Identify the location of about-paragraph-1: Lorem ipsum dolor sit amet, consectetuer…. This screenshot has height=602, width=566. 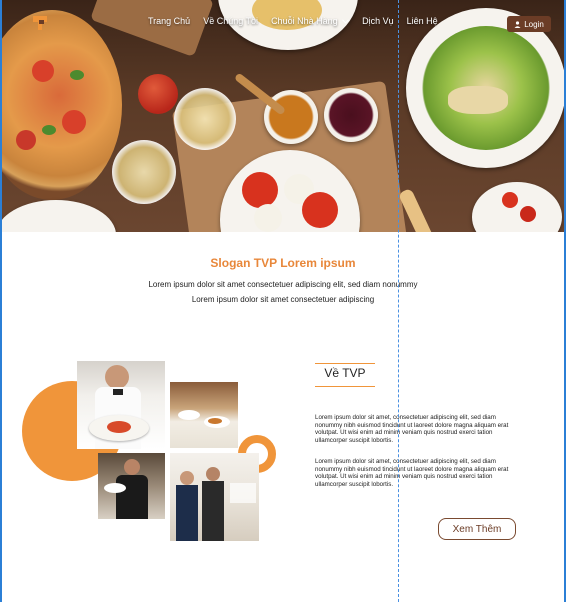
(412, 429).